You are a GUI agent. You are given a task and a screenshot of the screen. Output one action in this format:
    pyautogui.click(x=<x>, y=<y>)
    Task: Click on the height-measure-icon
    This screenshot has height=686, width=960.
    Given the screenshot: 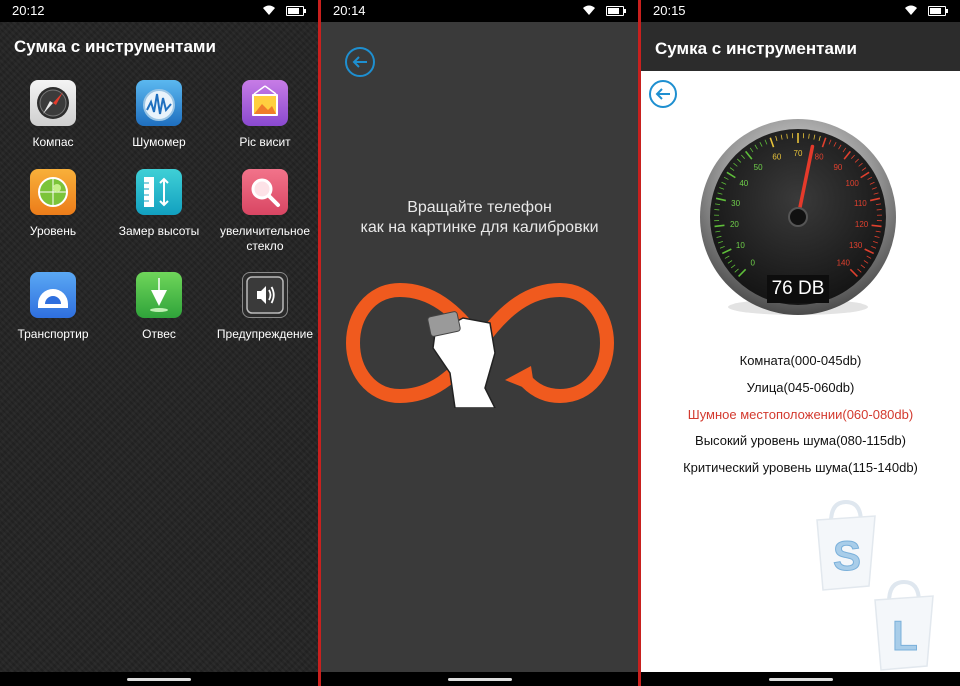 What is the action you would take?
    pyautogui.click(x=159, y=192)
    